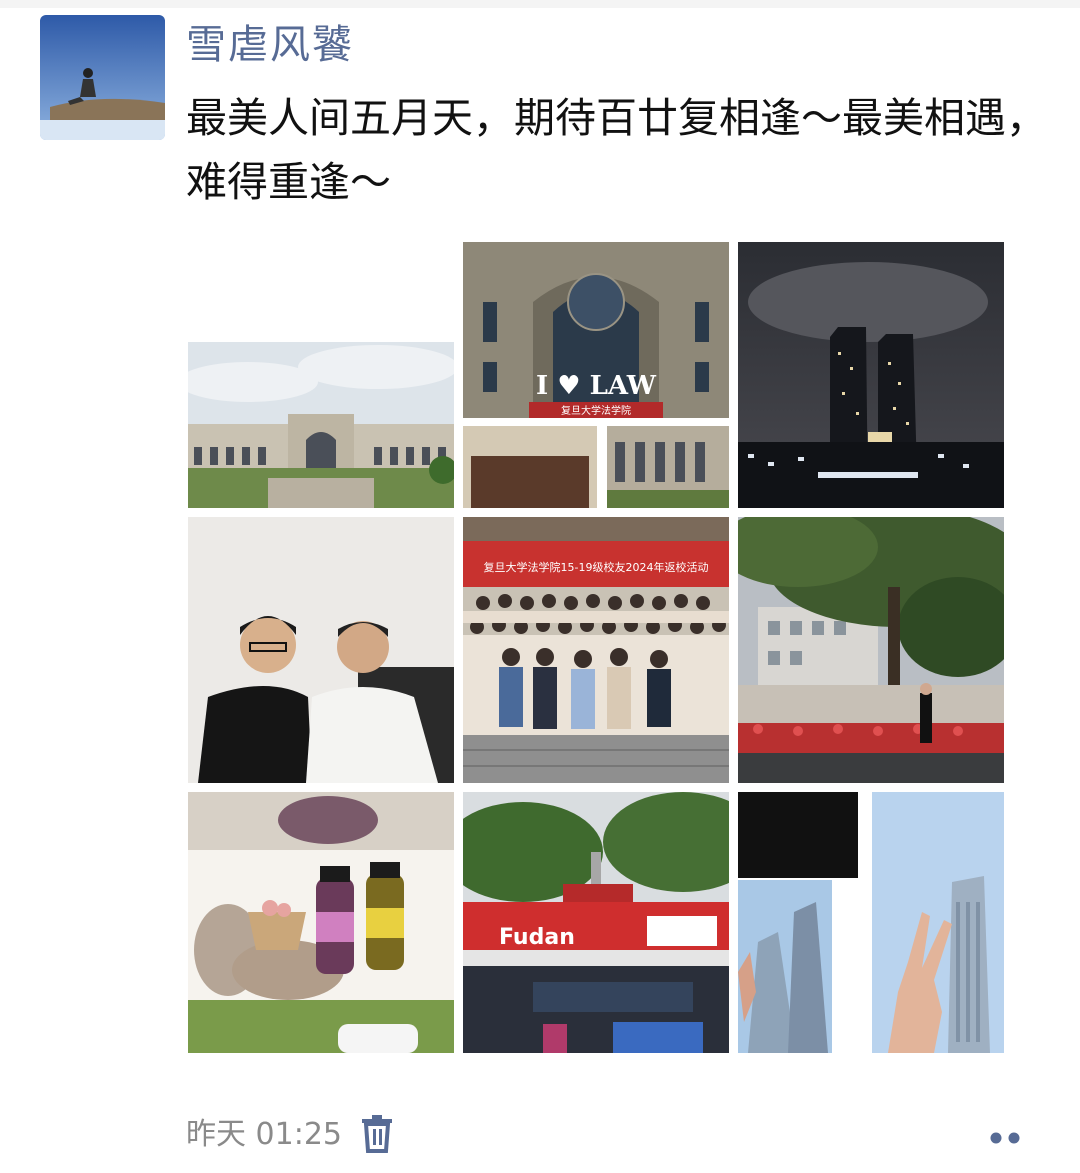  I want to click on group-banner-text: 复旦大学法学院15-19级校友2024年返校活动, so click(596, 567).